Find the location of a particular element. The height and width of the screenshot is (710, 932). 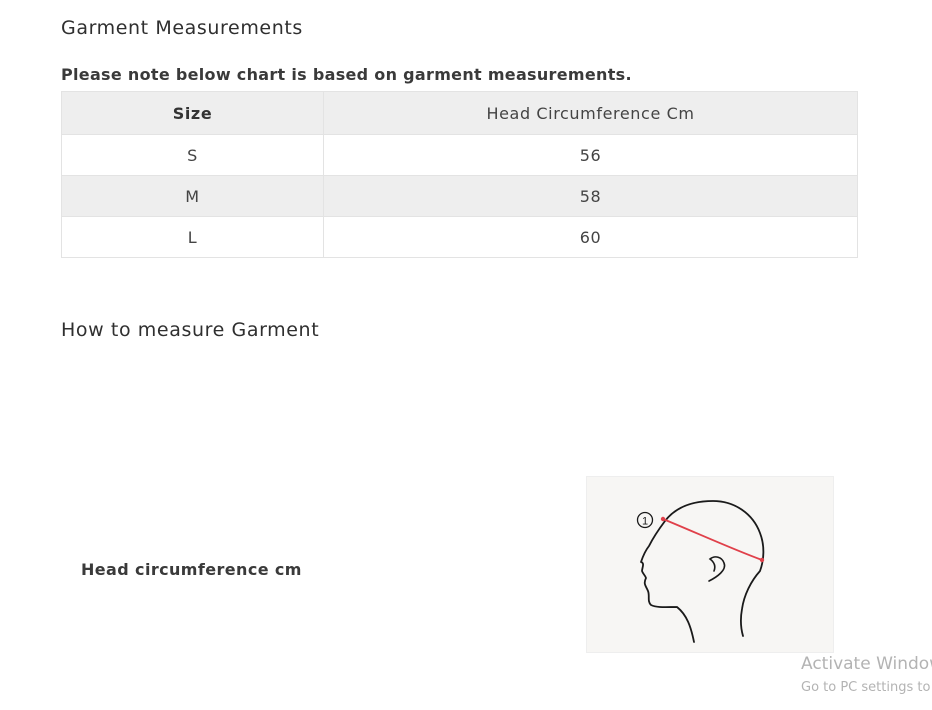

head-measurement-illustration: 1 is located at coordinates (710, 564).